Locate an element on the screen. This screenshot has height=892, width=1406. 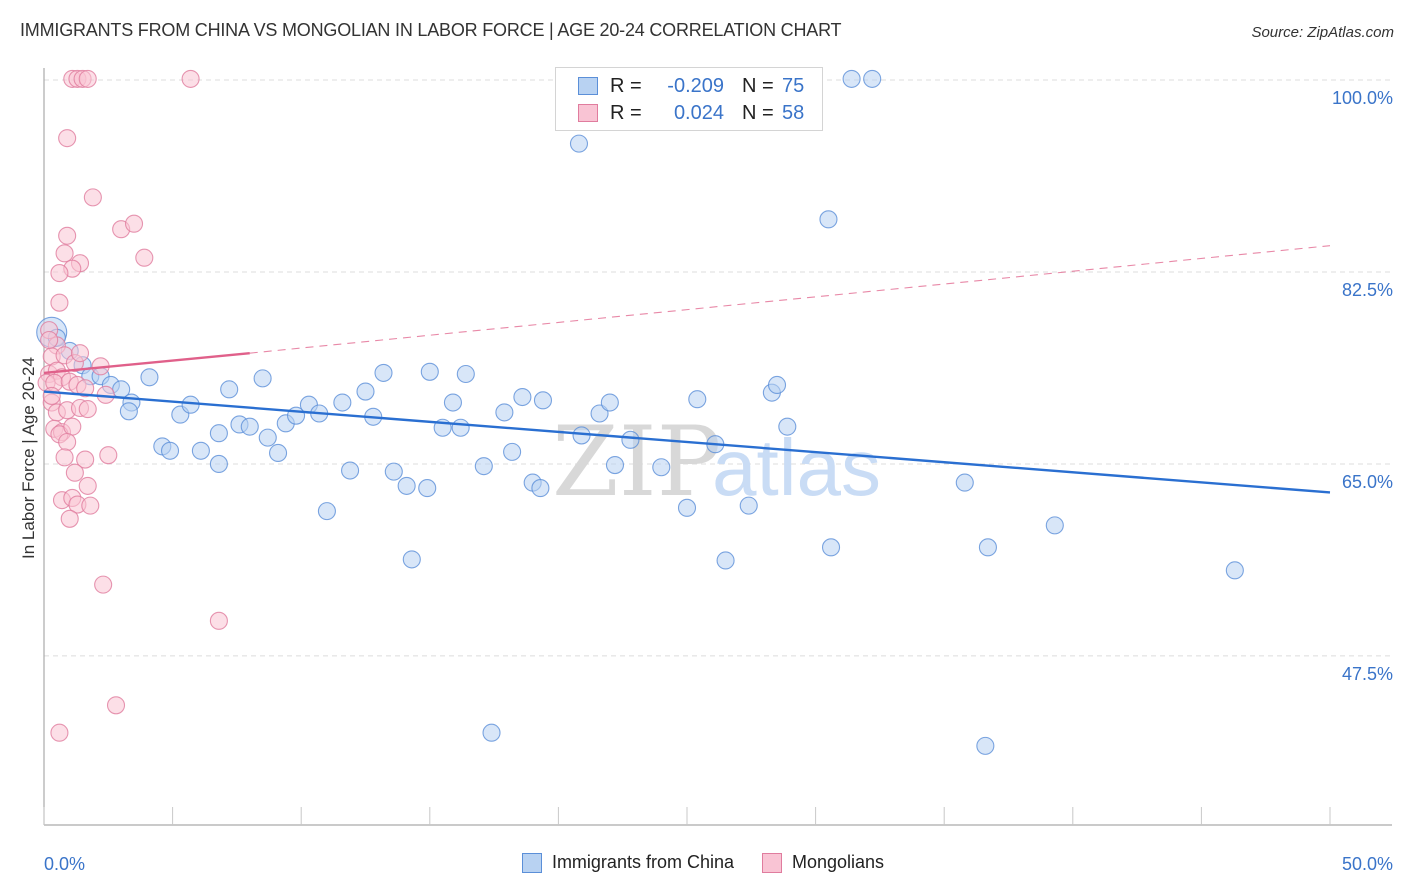
r-value: 0.024 is located at coordinates (698, 112).